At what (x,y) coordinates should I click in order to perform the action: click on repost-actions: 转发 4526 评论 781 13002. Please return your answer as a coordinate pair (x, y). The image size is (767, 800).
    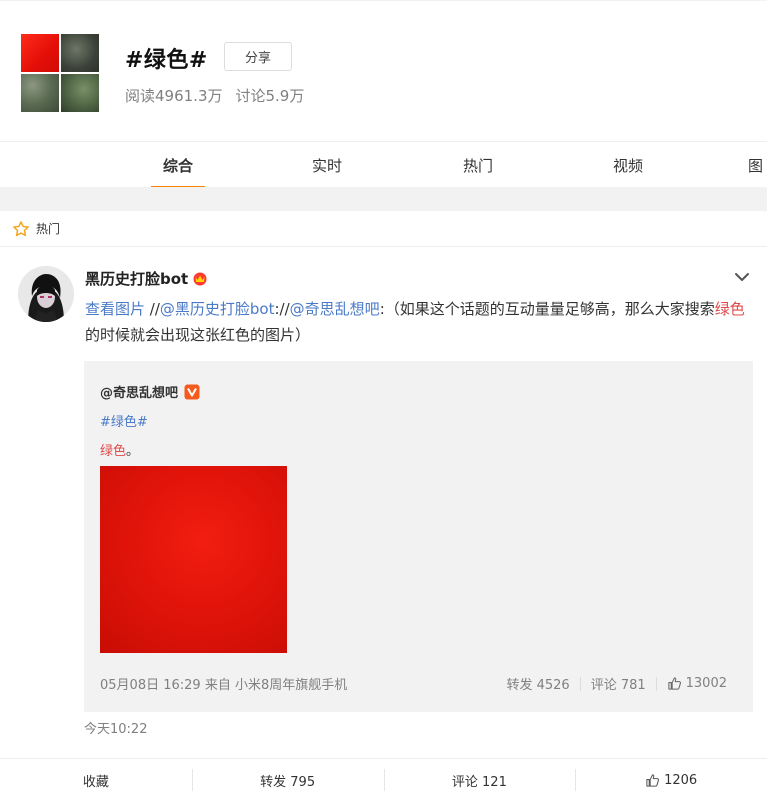
    Looking at the image, I should click on (616, 683).